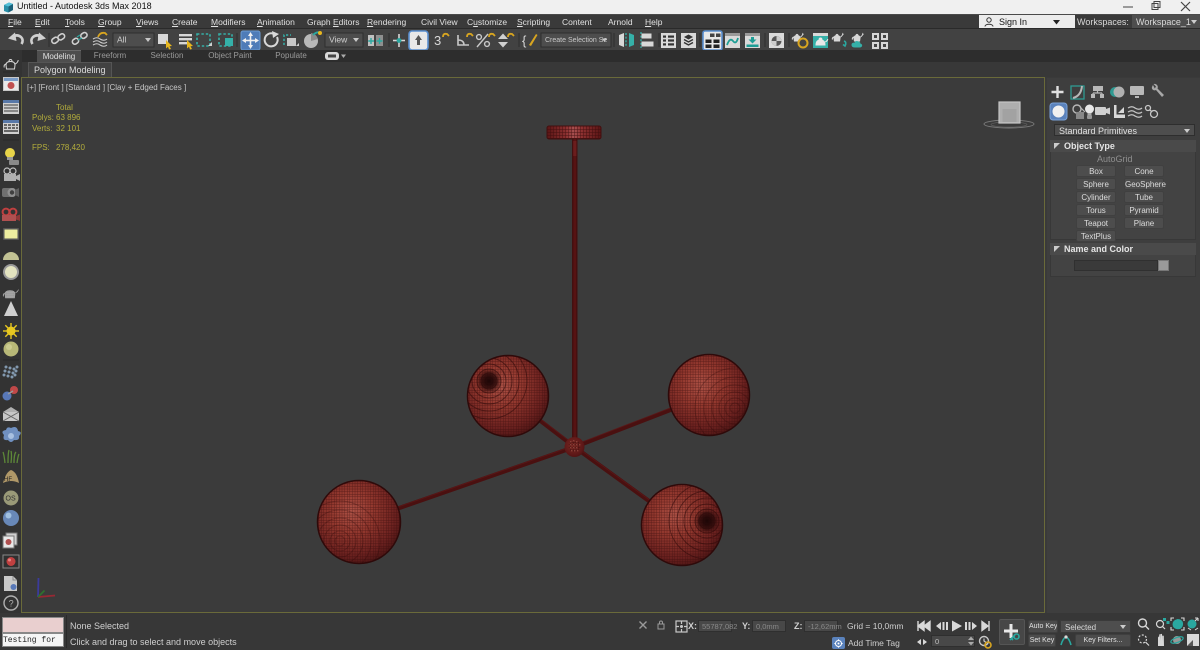 The width and height of the screenshot is (1200, 650). What do you see at coordinates (122, 40) in the screenshot?
I see `svg-text: All` at bounding box center [122, 40].